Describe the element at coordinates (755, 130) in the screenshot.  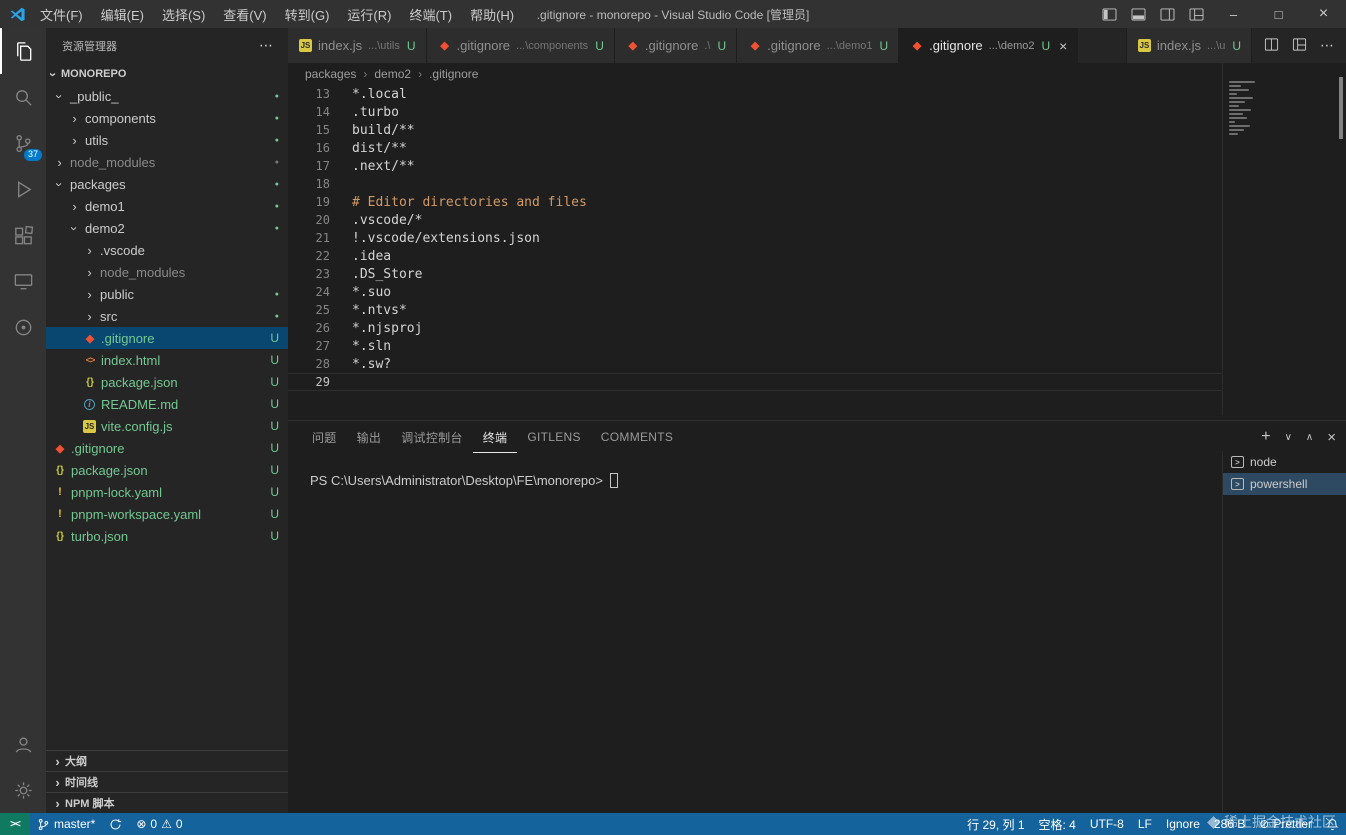
I see `code-line: 15 build/**` at that location.